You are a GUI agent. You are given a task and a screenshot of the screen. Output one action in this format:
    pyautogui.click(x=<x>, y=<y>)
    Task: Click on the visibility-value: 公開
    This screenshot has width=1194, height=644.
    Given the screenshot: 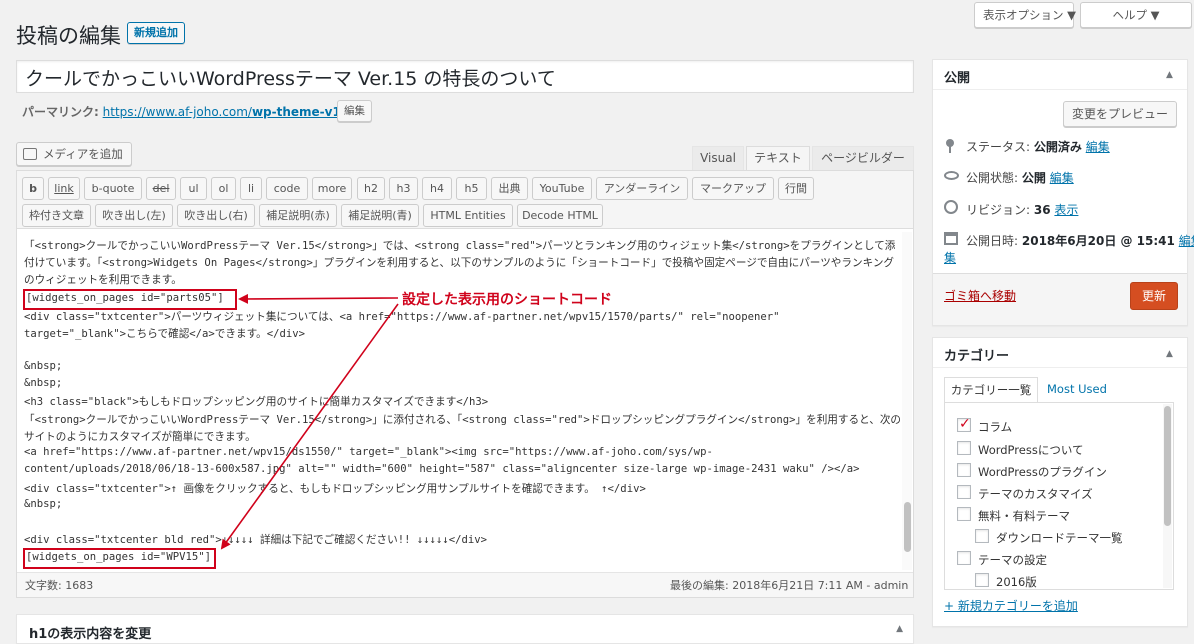 What is the action you would take?
    pyautogui.click(x=1033, y=178)
    